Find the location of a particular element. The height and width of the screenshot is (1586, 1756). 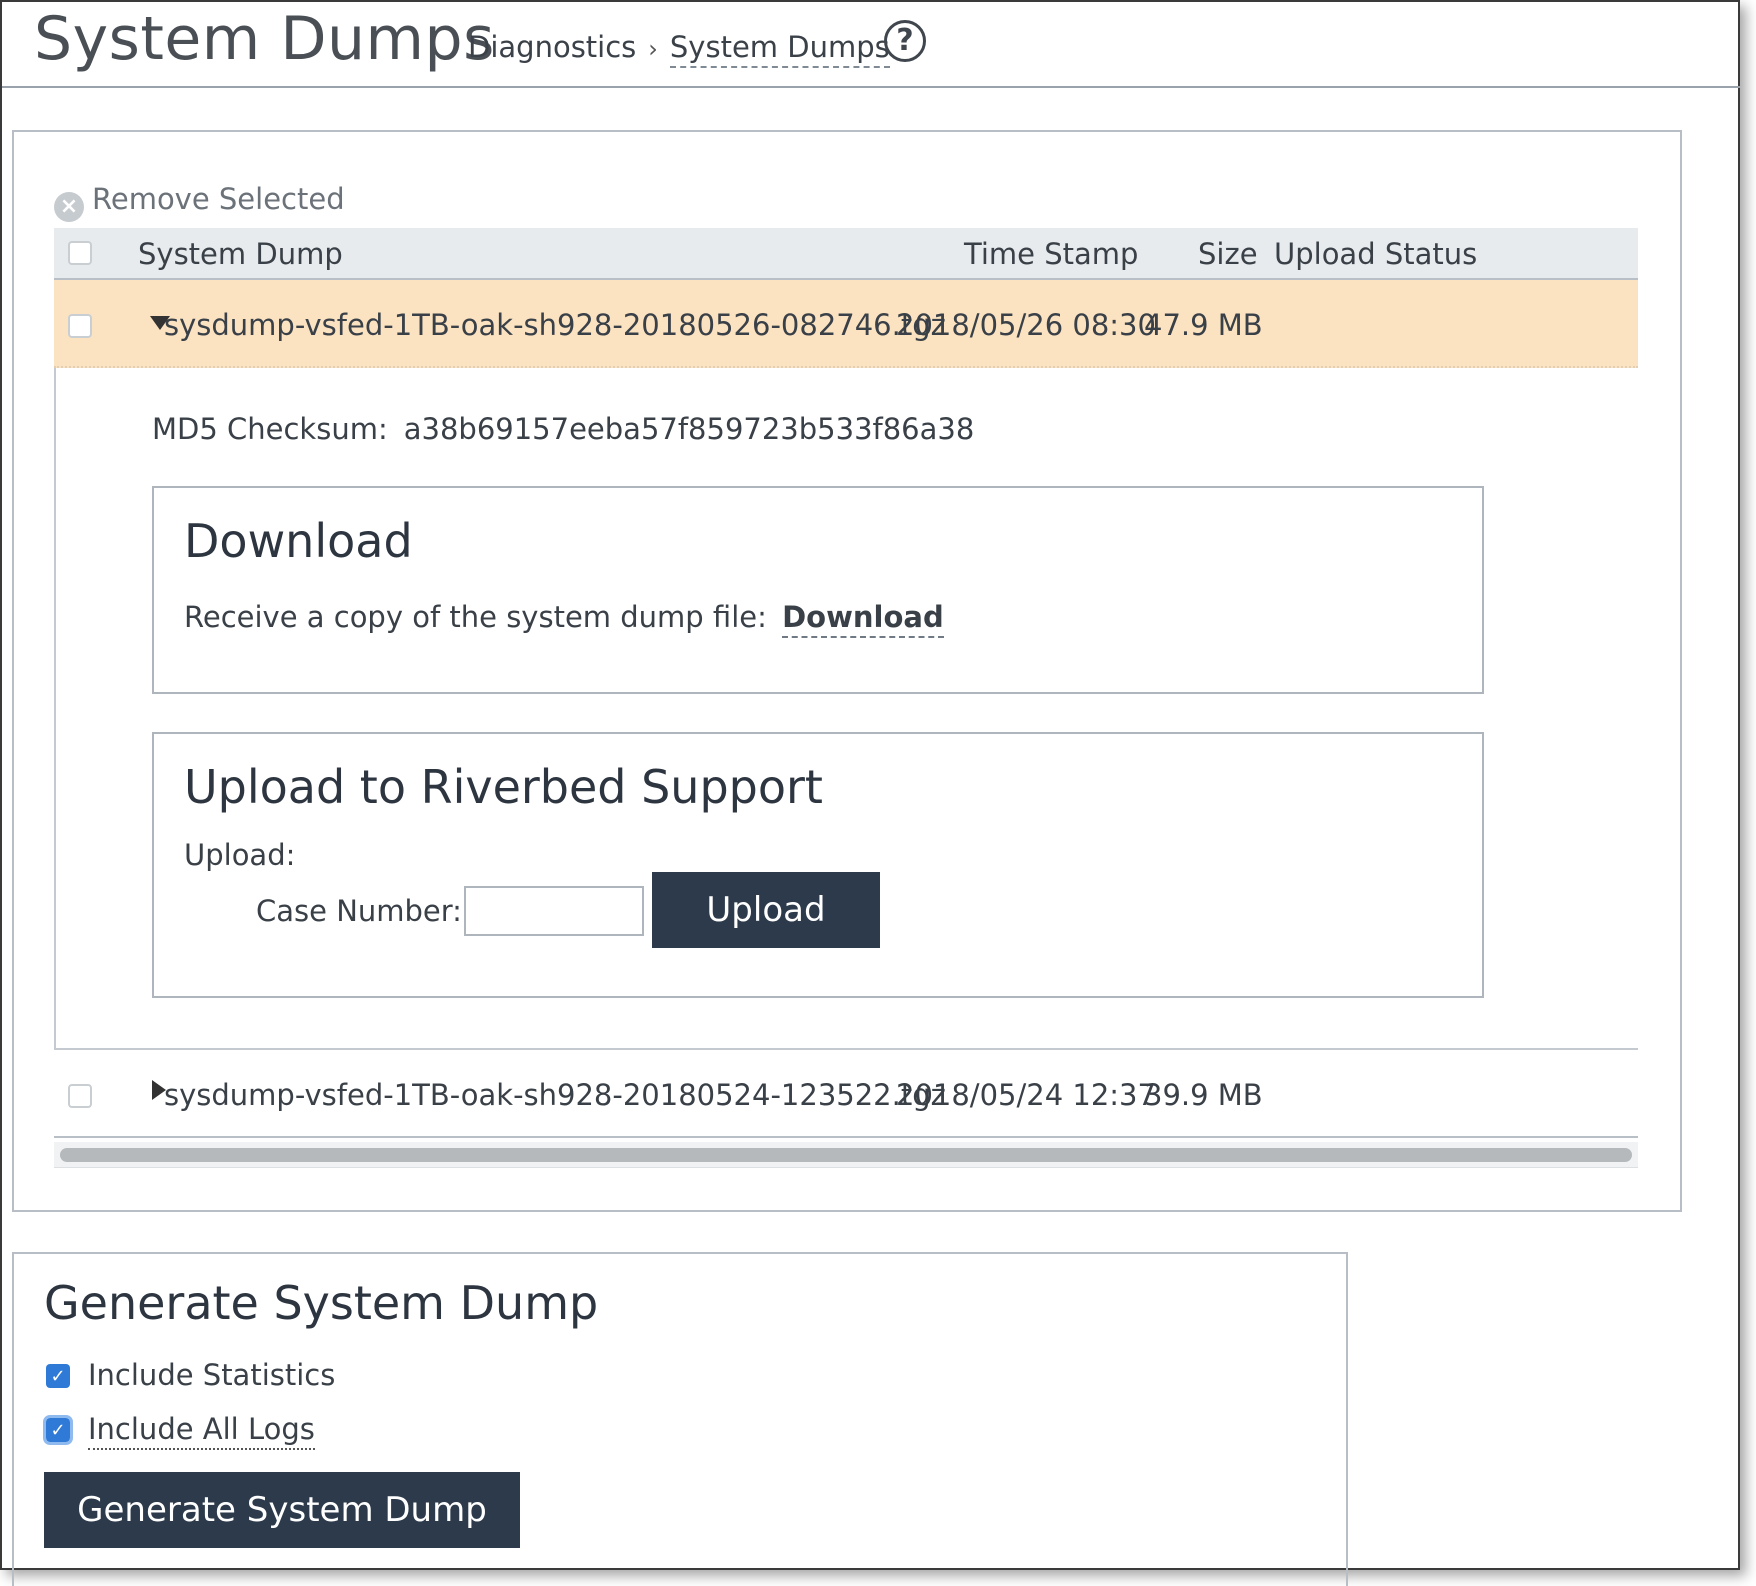

breadcrumb-system-dumps: System Dumps is located at coordinates (779, 49).